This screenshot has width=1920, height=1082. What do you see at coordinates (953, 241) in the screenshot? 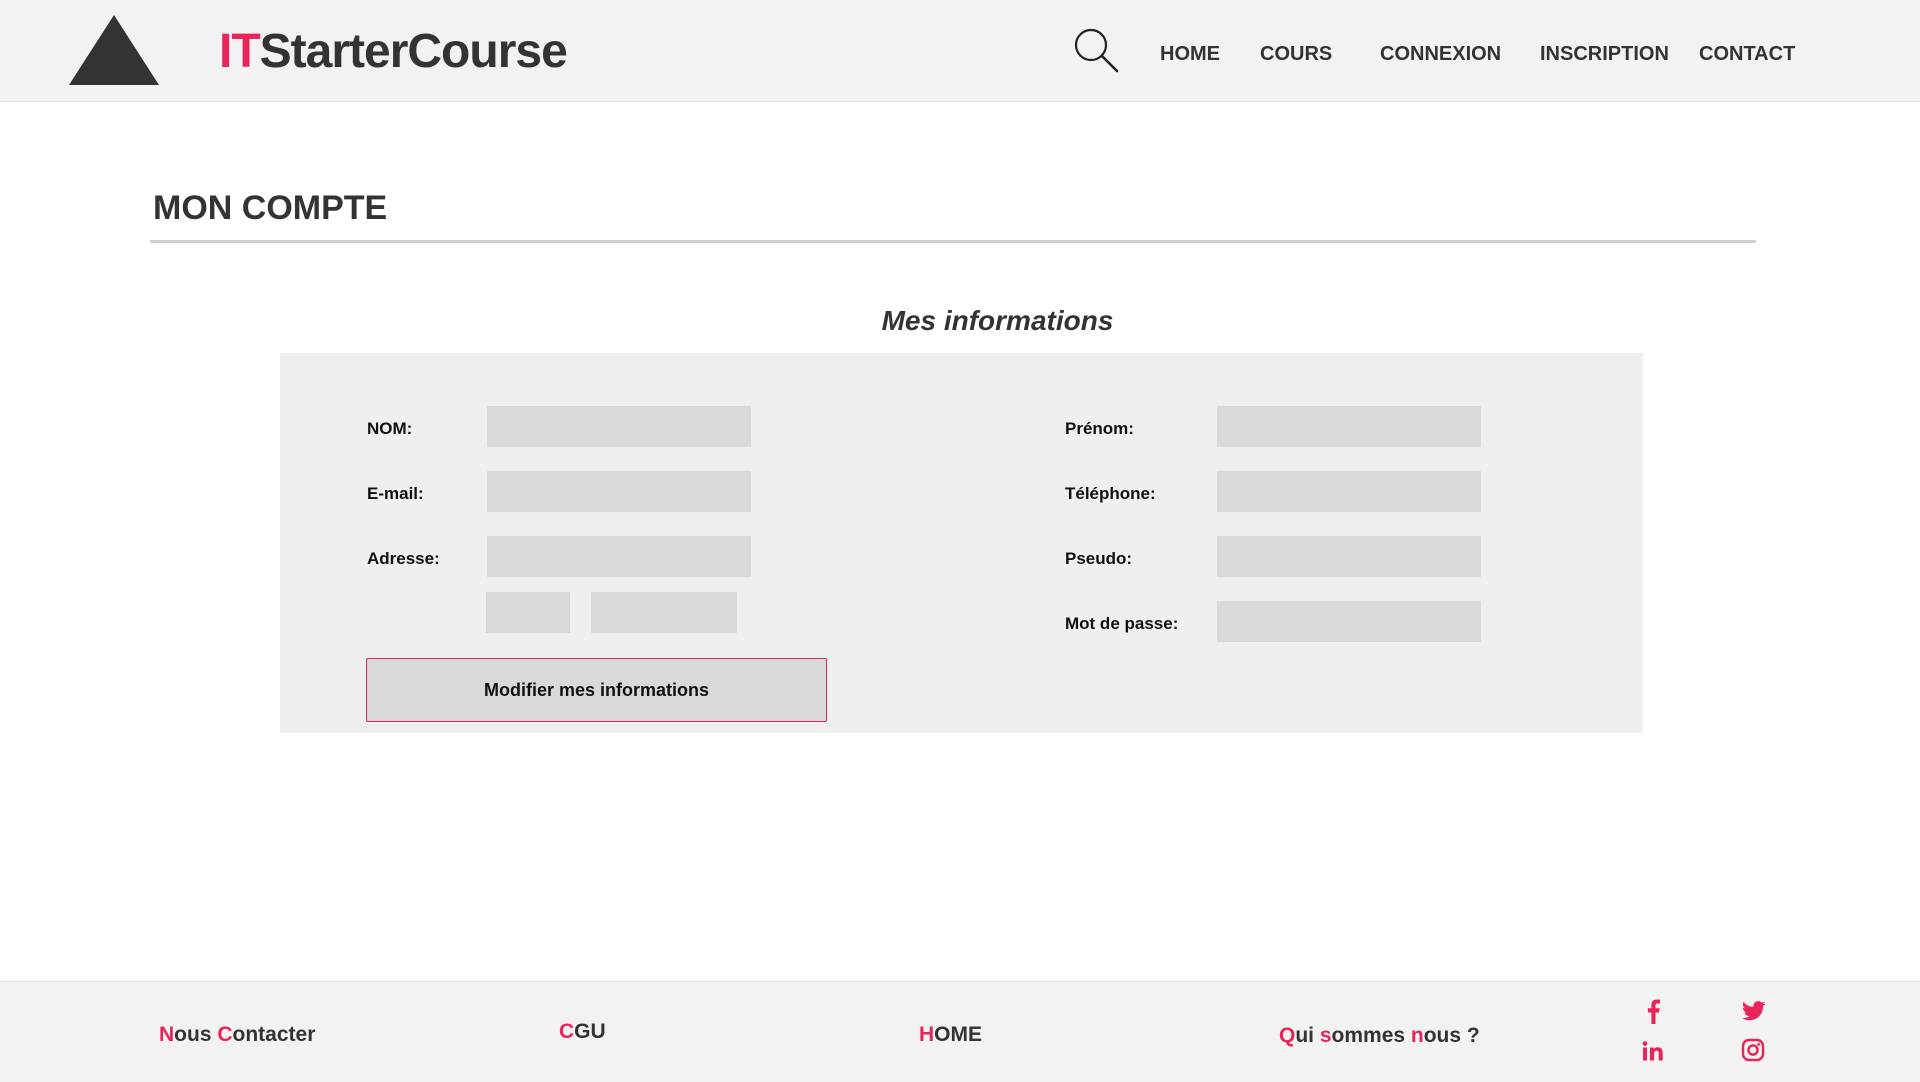
I see `title-divider` at bounding box center [953, 241].